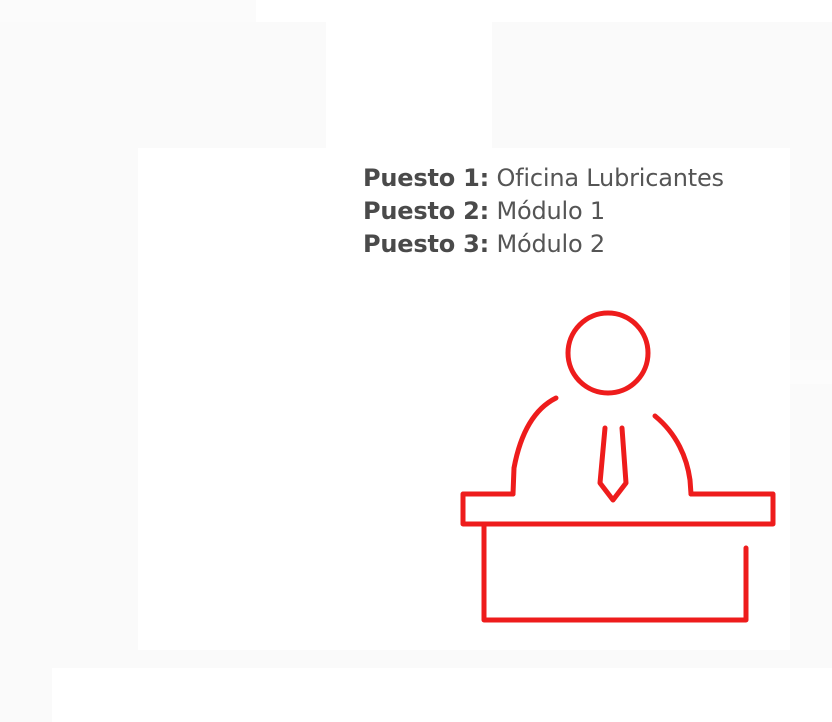 This screenshot has height=722, width=832. Describe the element at coordinates (426, 244) in the screenshot. I see `position-label: Puesto 3:` at that location.